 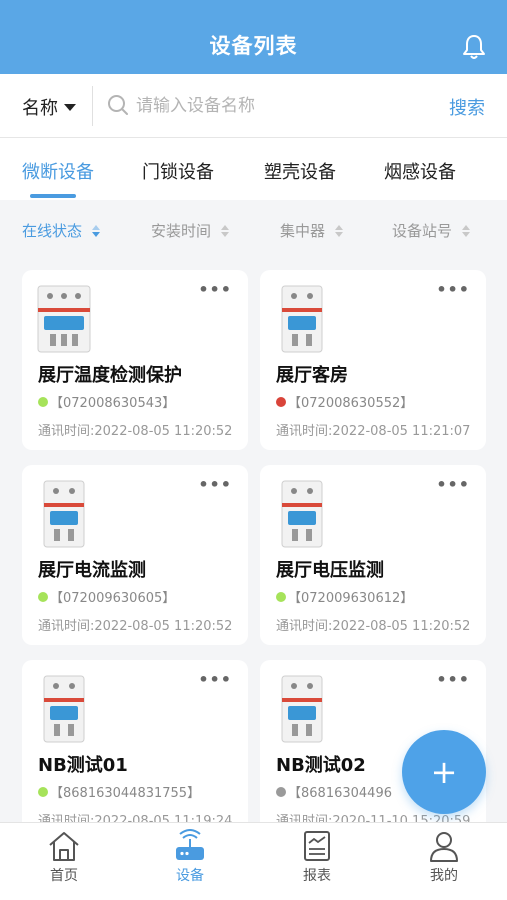 What do you see at coordinates (181, 231) in the screenshot?
I see `sort-label: 安装时间` at bounding box center [181, 231].